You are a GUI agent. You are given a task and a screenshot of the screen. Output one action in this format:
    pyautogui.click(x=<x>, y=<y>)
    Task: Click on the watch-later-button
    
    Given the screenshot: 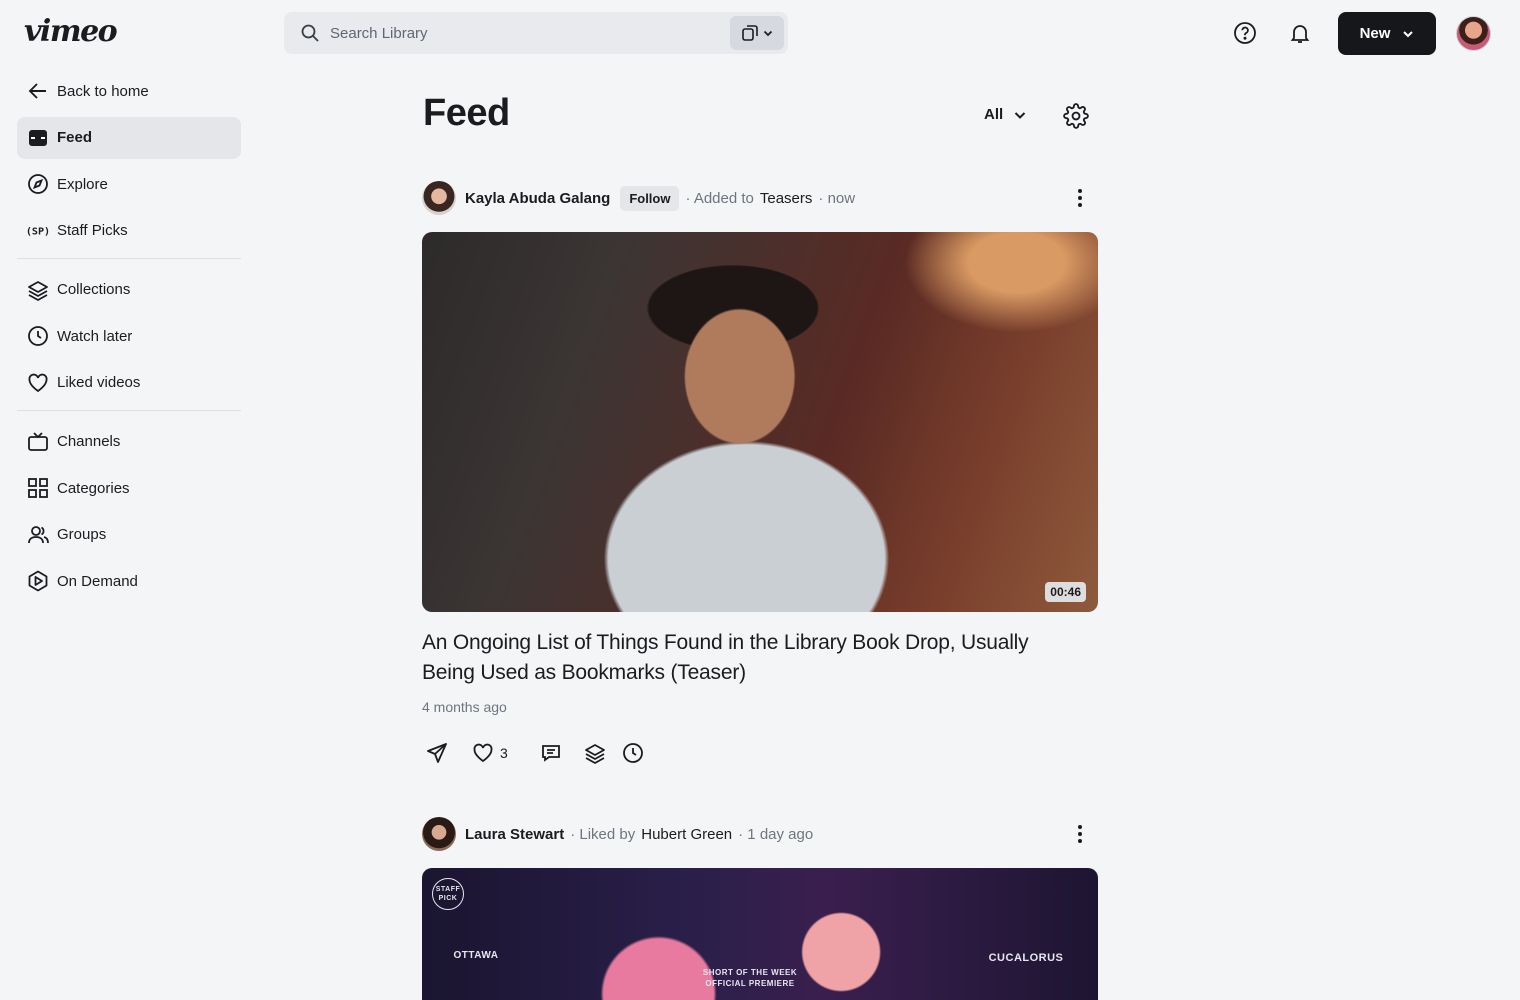 What is the action you would take?
    pyautogui.click(x=633, y=753)
    